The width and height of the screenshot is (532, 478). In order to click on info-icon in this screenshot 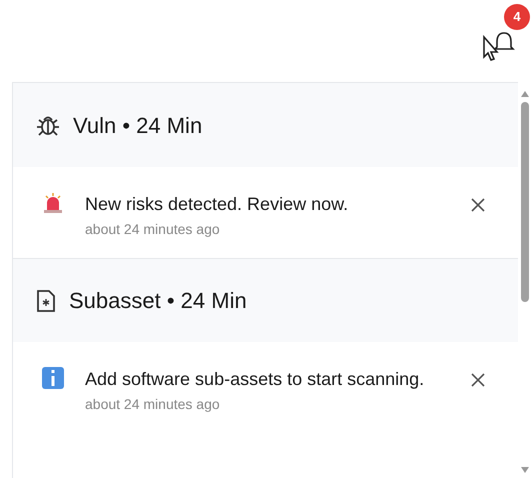, I will do `click(53, 378)`.